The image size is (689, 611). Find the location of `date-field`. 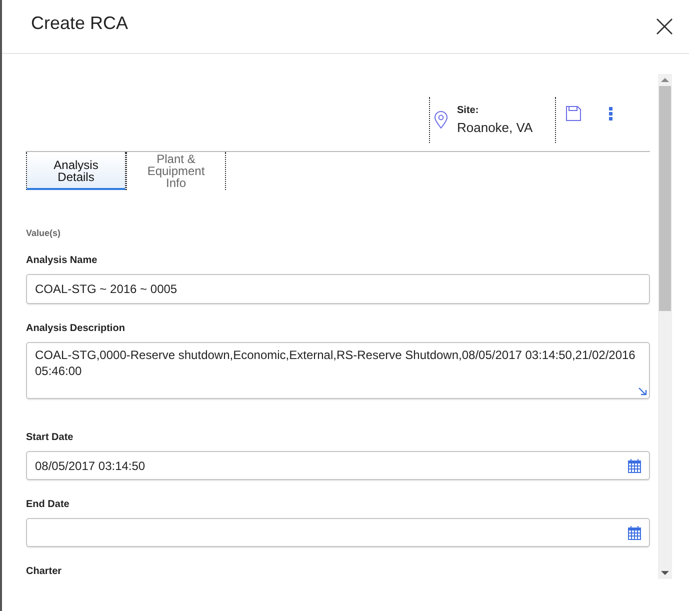

date-field is located at coordinates (338, 532).